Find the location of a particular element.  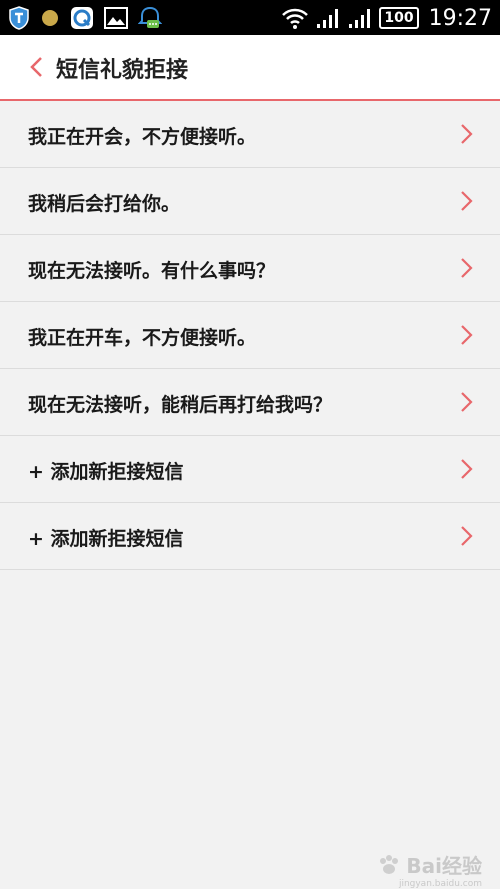

gallery-icon is located at coordinates (116, 18).